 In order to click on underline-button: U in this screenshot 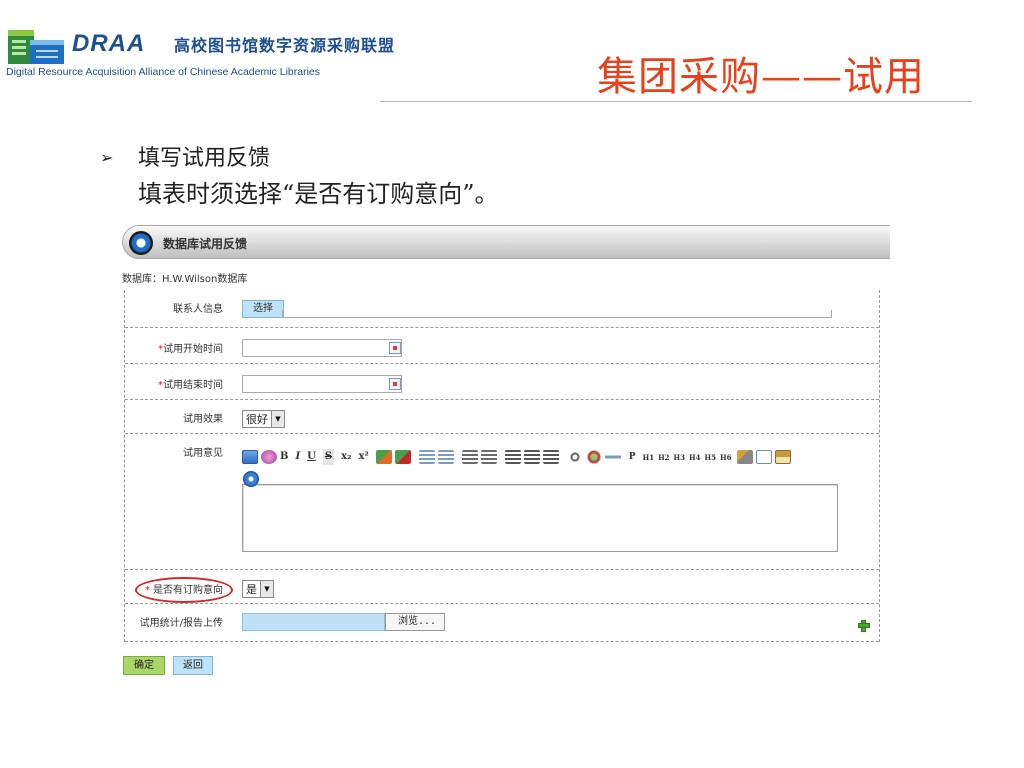, I will do `click(311, 457)`.